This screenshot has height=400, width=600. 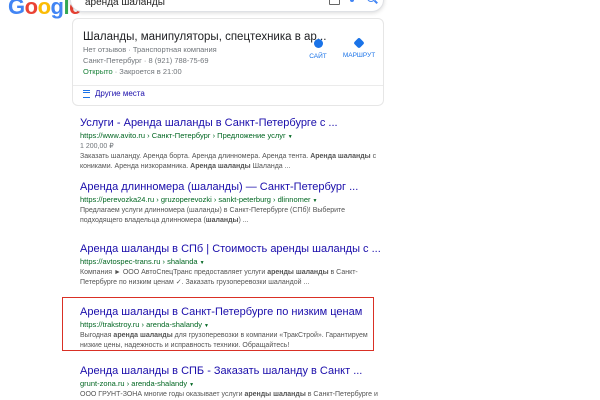 I want to click on business-reviews-type: Нет отзывов · Транспортная компания, so click(x=150, y=49).